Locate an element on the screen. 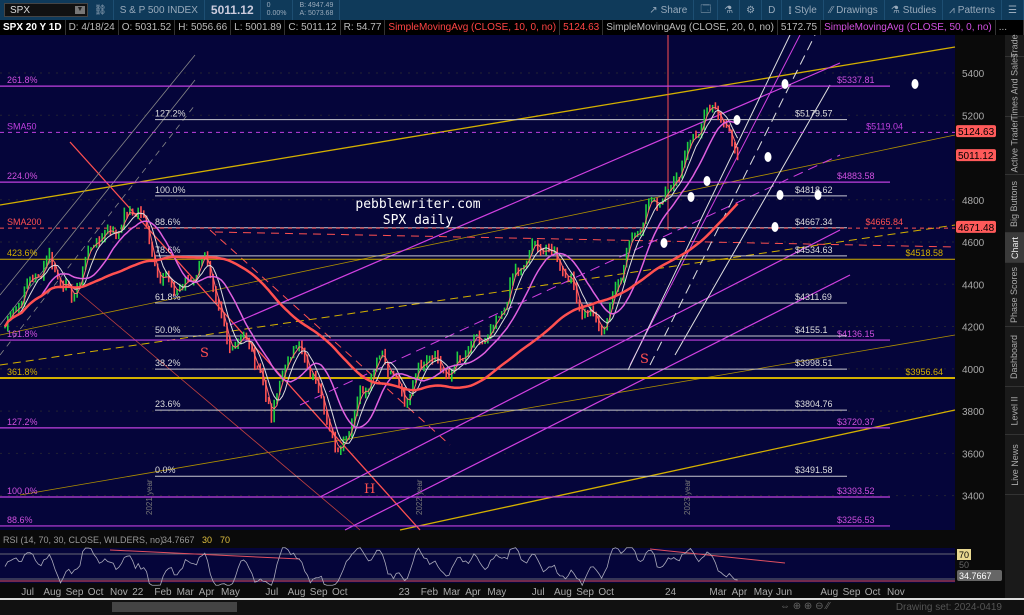  x-tick-label: May is located at coordinates (496, 592).